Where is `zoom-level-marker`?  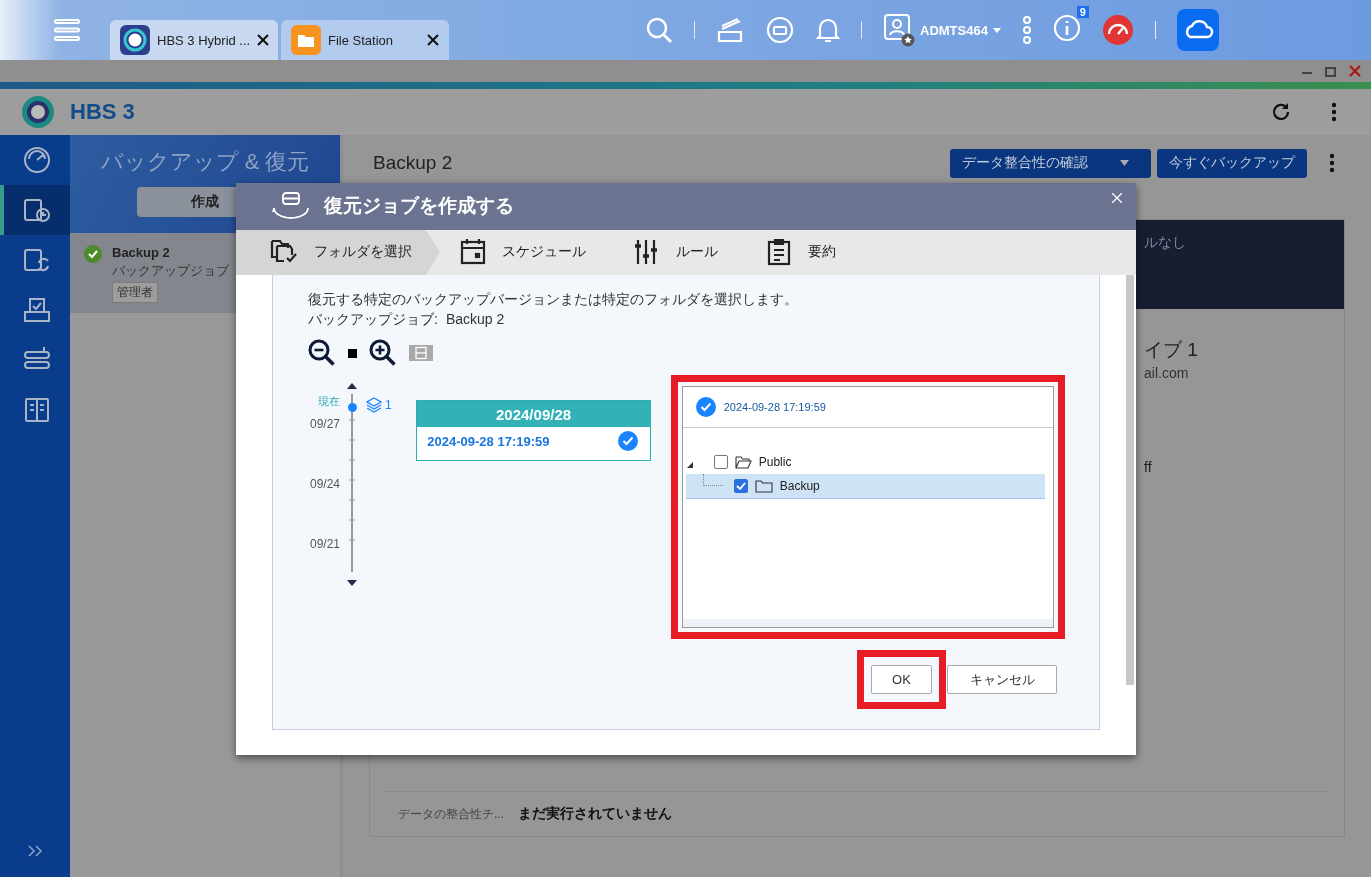 zoom-level-marker is located at coordinates (352, 353).